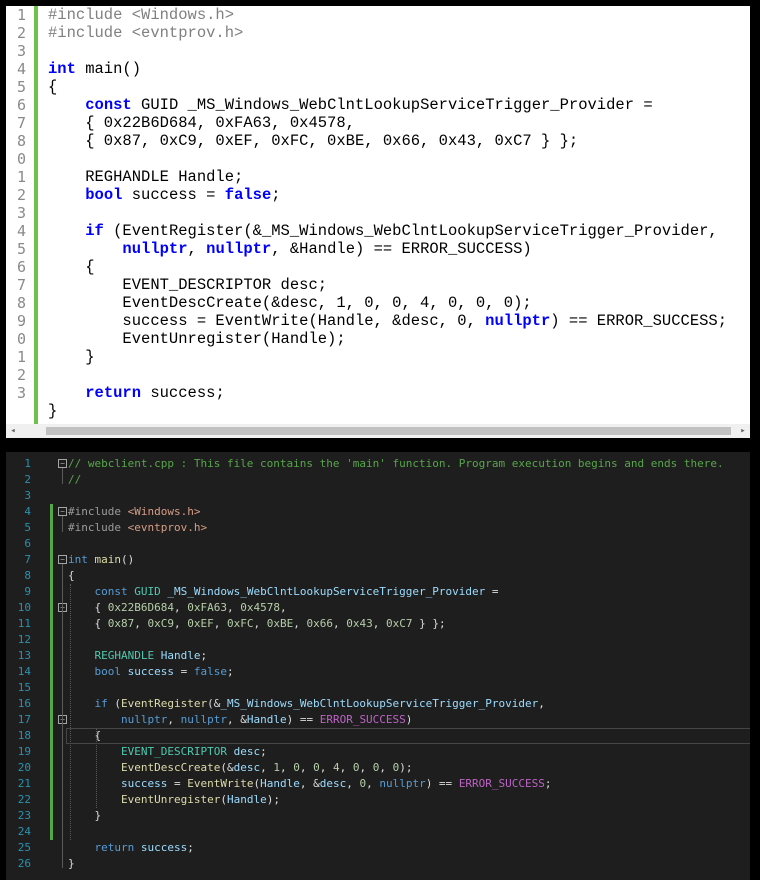  I want to click on line-number: 25, so click(24, 847).